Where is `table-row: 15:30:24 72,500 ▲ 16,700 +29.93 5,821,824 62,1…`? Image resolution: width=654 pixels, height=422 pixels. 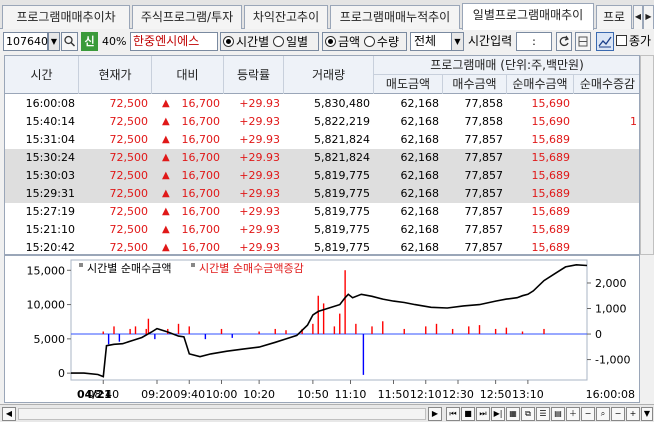 table-row: 15:30:24 72,500 ▲ 16,700 +29.93 5,821,824 62,1… is located at coordinates (322, 158).